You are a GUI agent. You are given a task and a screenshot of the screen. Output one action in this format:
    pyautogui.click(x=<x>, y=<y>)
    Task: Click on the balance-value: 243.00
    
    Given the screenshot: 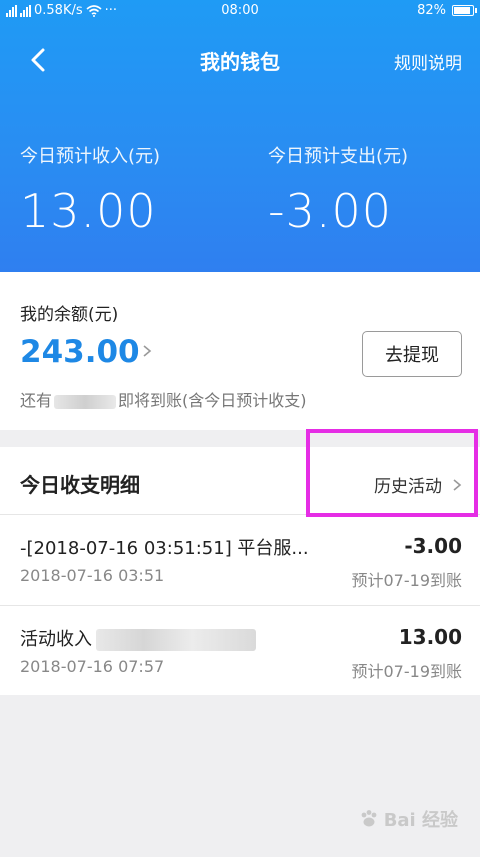 What is the action you would take?
    pyautogui.click(x=80, y=352)
    